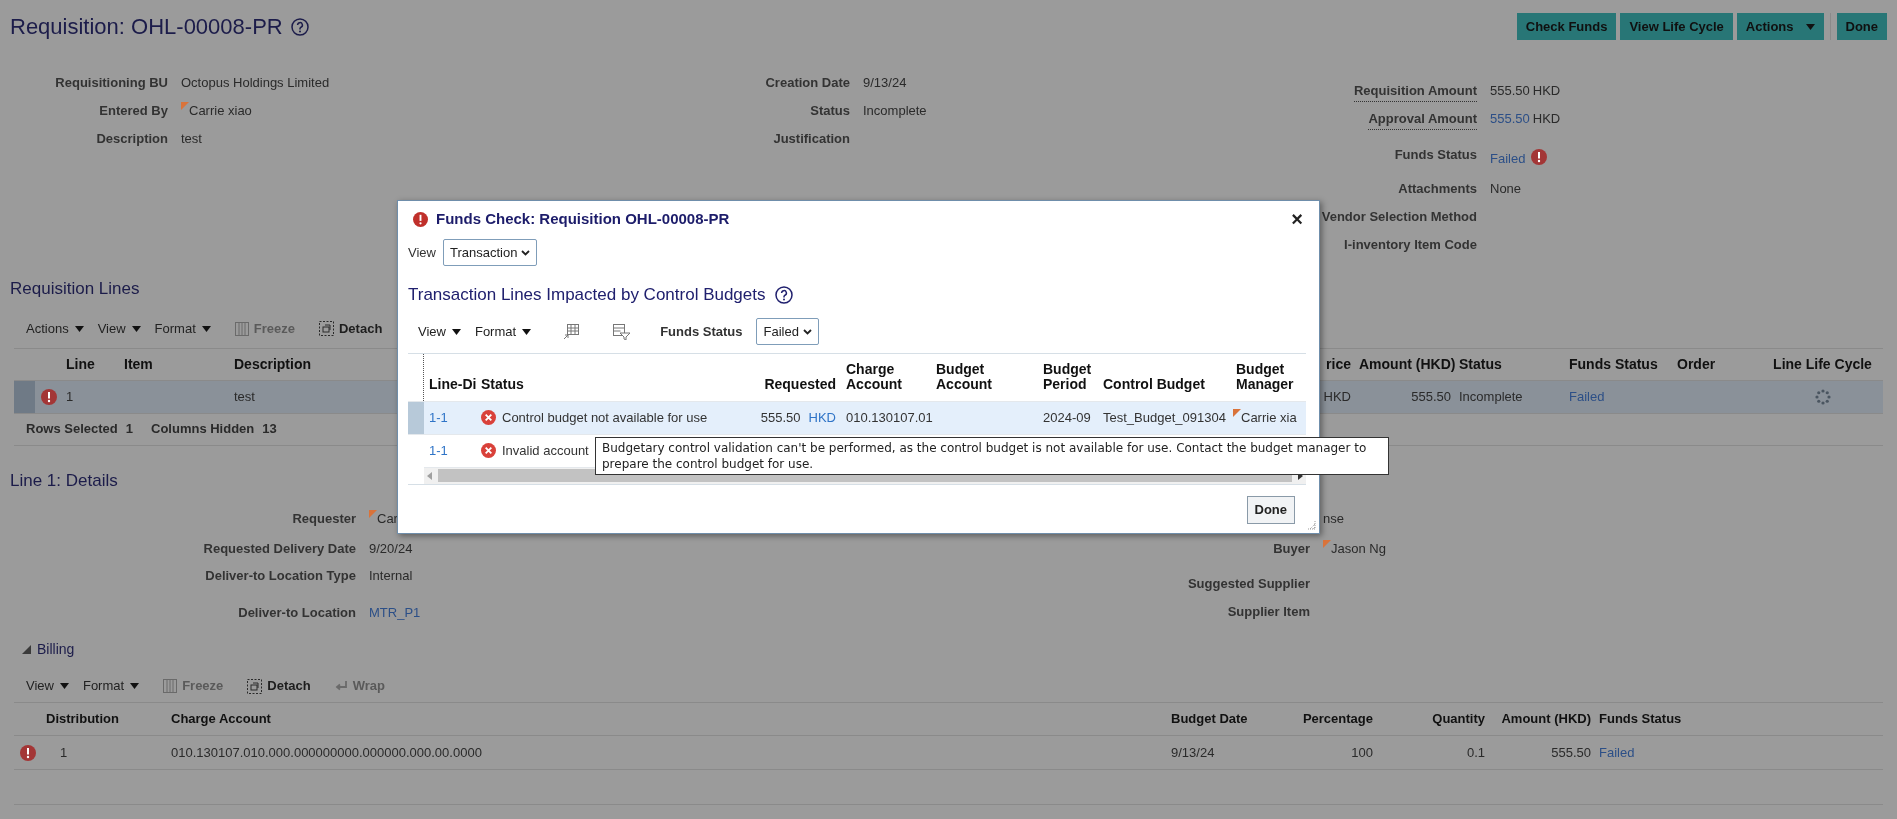 This screenshot has width=1897, height=819. Describe the element at coordinates (422, 252) in the screenshot. I see `view-label: View` at that location.